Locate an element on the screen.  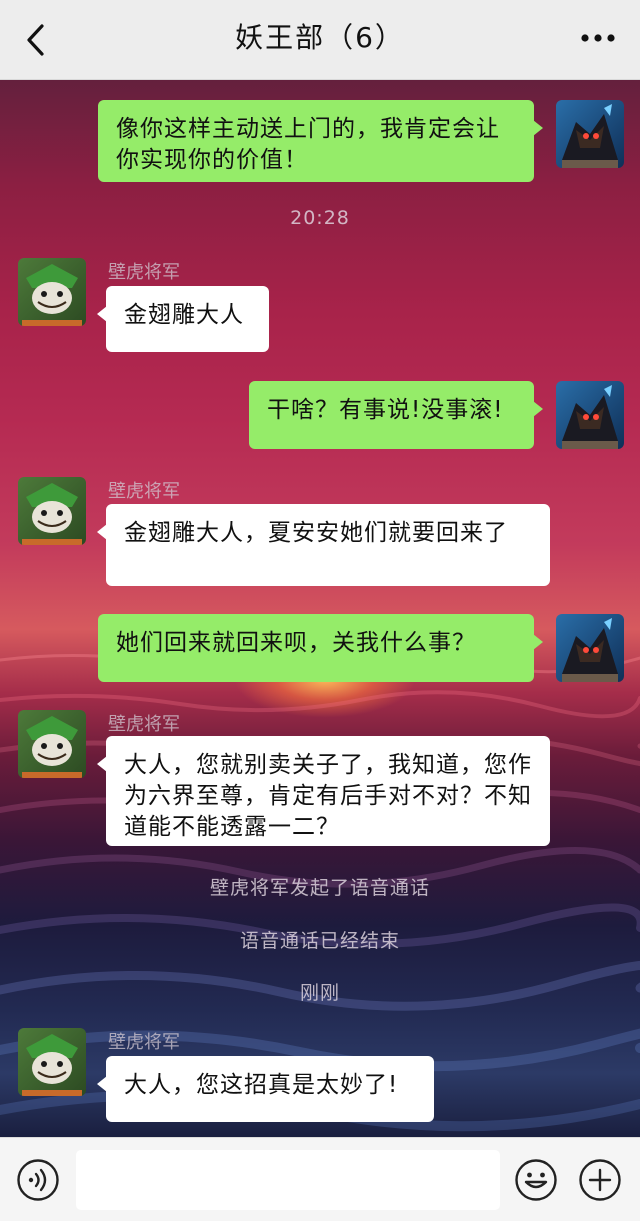
chevron-left-icon is located at coordinates (35, 40).